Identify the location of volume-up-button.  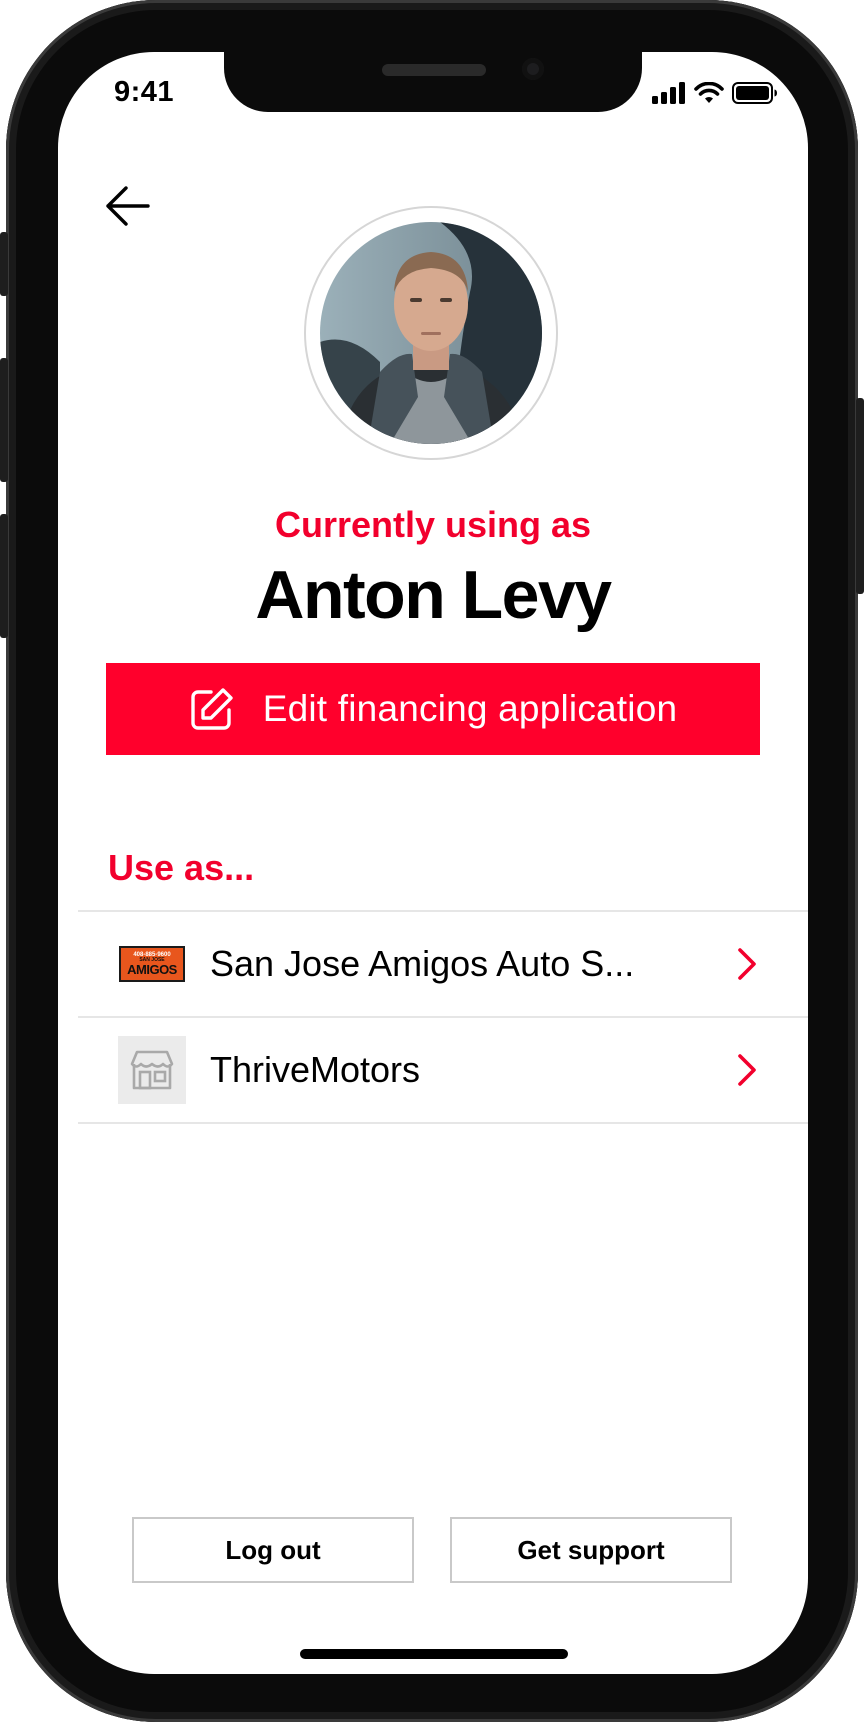
(4, 420).